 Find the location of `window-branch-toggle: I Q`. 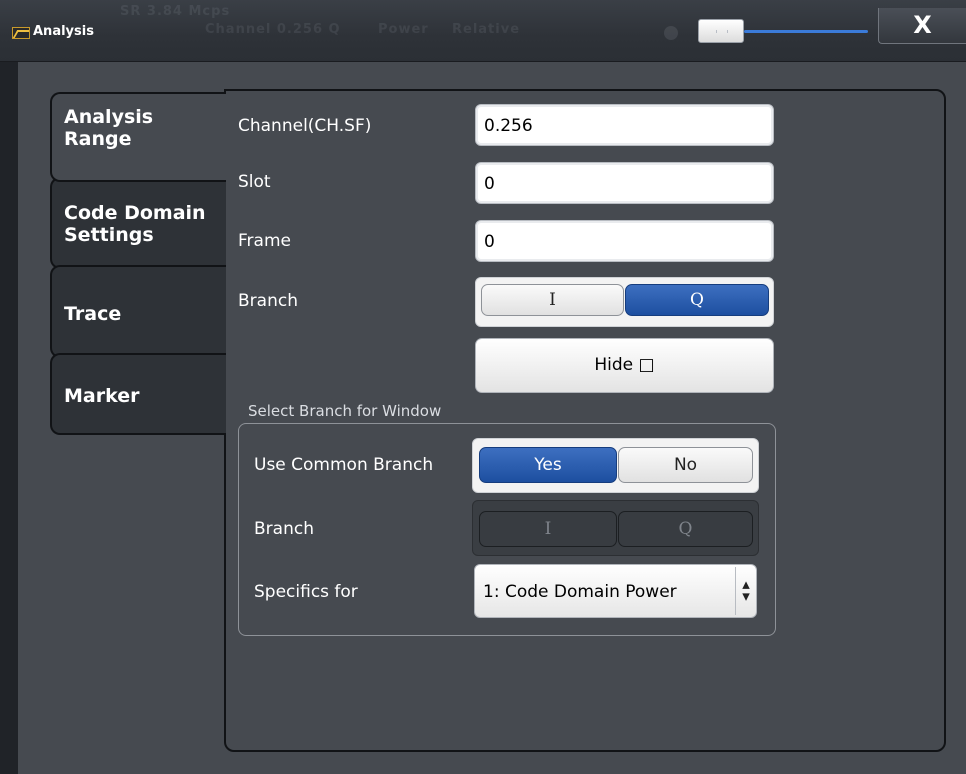

window-branch-toggle: I Q is located at coordinates (615, 528).